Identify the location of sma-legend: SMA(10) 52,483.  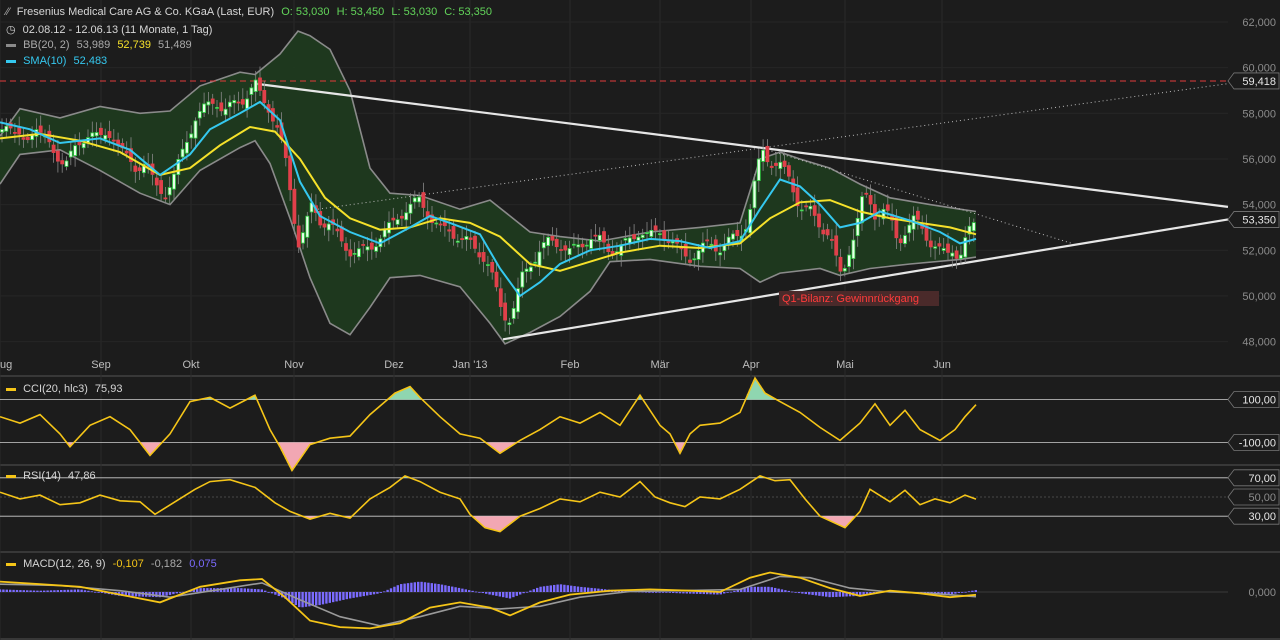
(58, 61).